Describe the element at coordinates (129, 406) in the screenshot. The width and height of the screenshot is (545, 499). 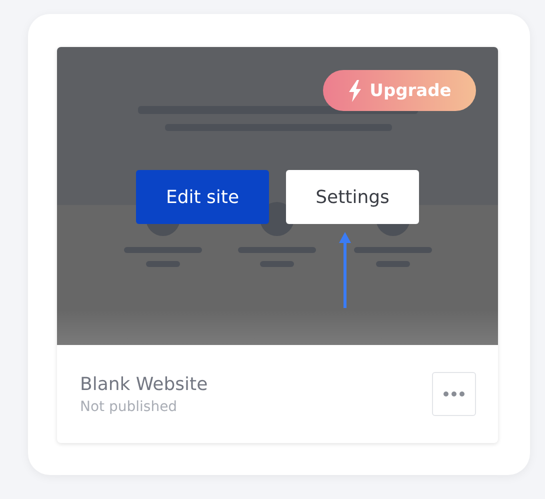
I see `publish-status: Not published` at that location.